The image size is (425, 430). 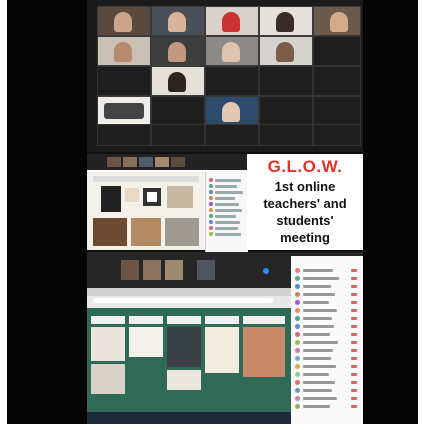 I want to click on shared-slide-graphic, so click(x=146, y=211).